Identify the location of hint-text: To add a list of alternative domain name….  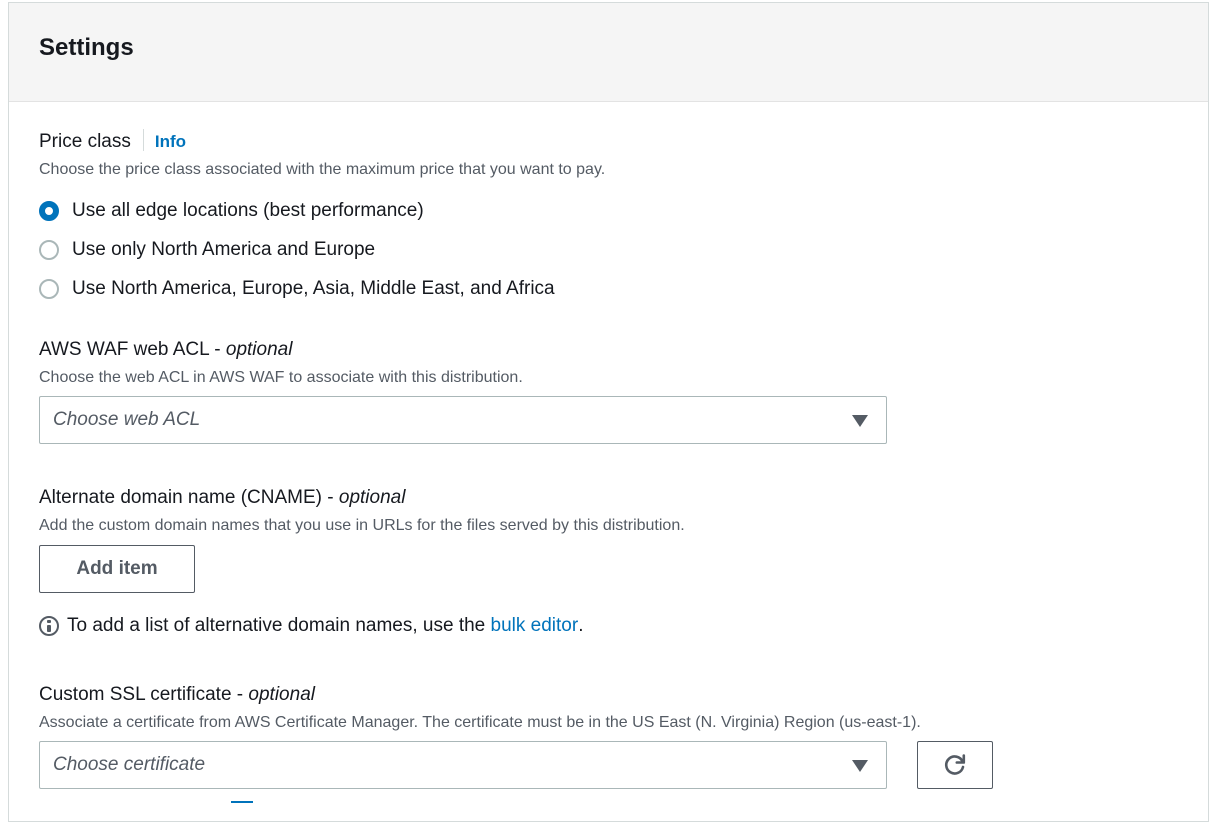
(279, 625).